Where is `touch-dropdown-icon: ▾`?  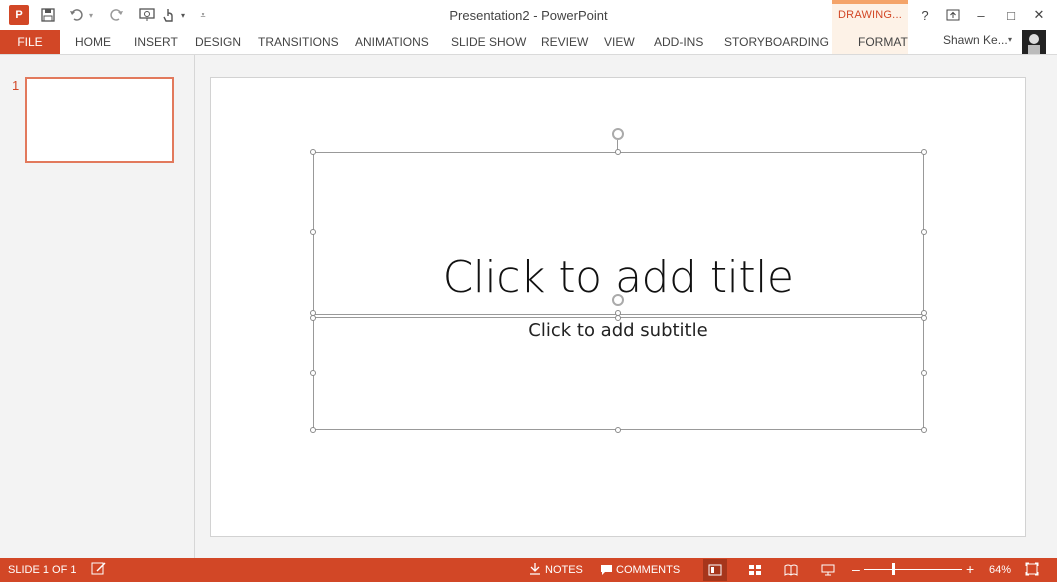
touch-dropdown-icon: ▾ is located at coordinates (183, 15).